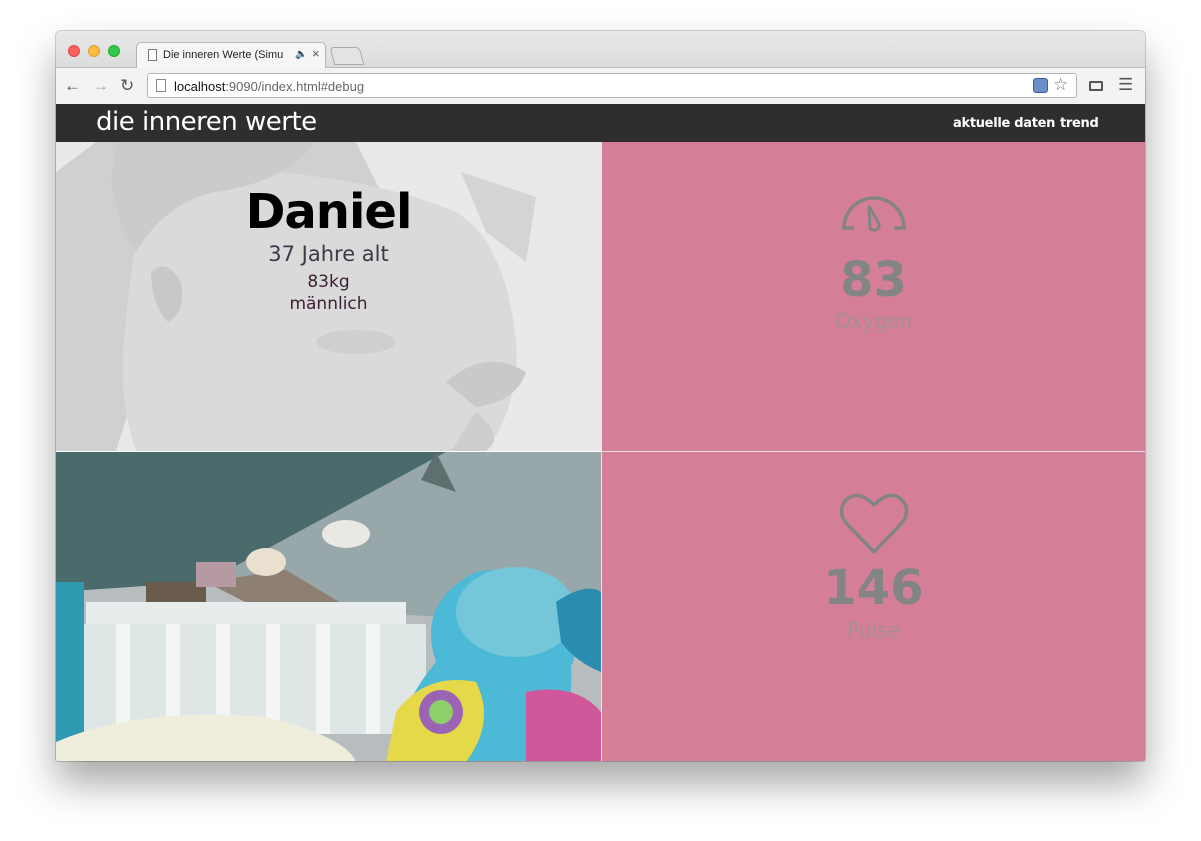 The width and height of the screenshot is (1201, 841). Describe the element at coordinates (161, 85) in the screenshot. I see `page-icon` at that location.